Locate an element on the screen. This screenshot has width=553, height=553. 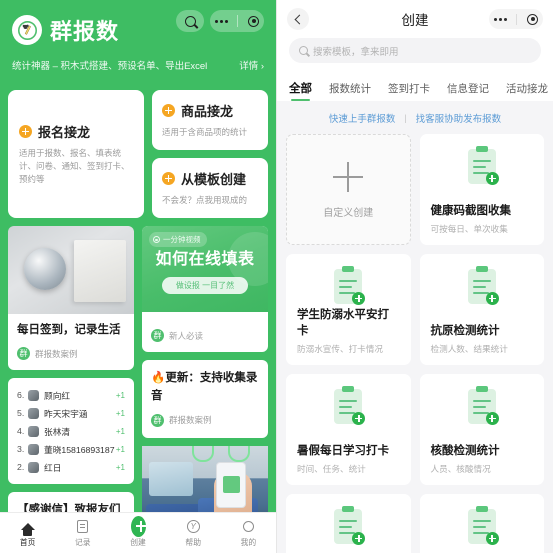
template-sub: 人员、核酸情况 is located at coordinates (460, 469).